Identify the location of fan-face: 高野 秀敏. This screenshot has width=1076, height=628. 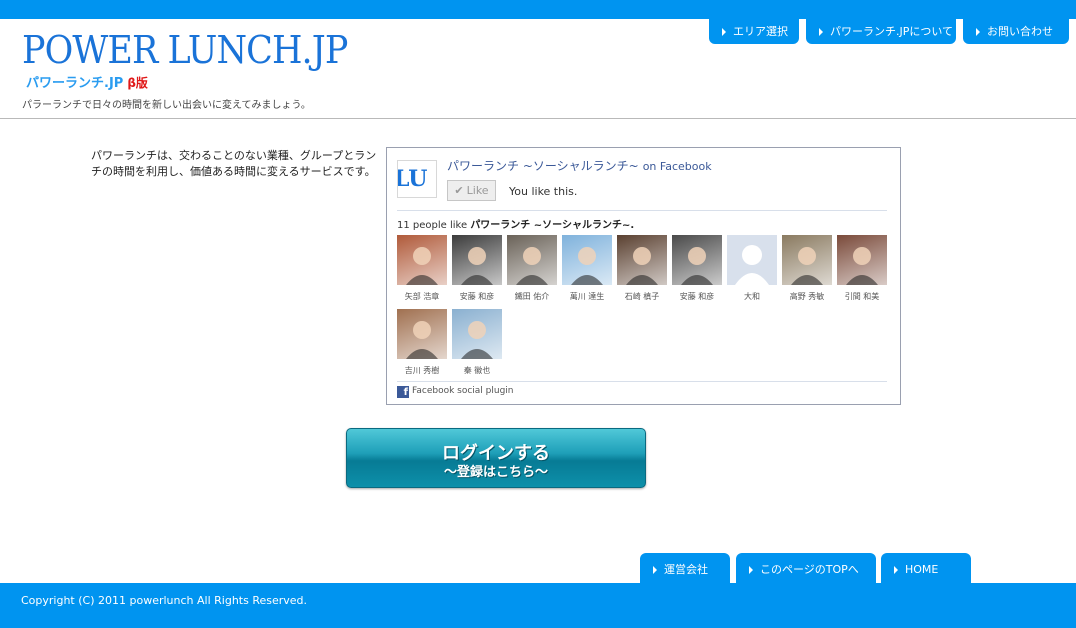
(807, 269).